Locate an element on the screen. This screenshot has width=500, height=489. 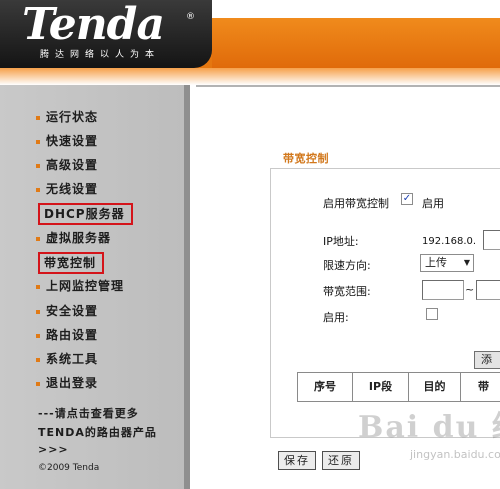
tenda-logo: Tenda ® 腾达网络以人为本 is located at coordinates (106, 34).